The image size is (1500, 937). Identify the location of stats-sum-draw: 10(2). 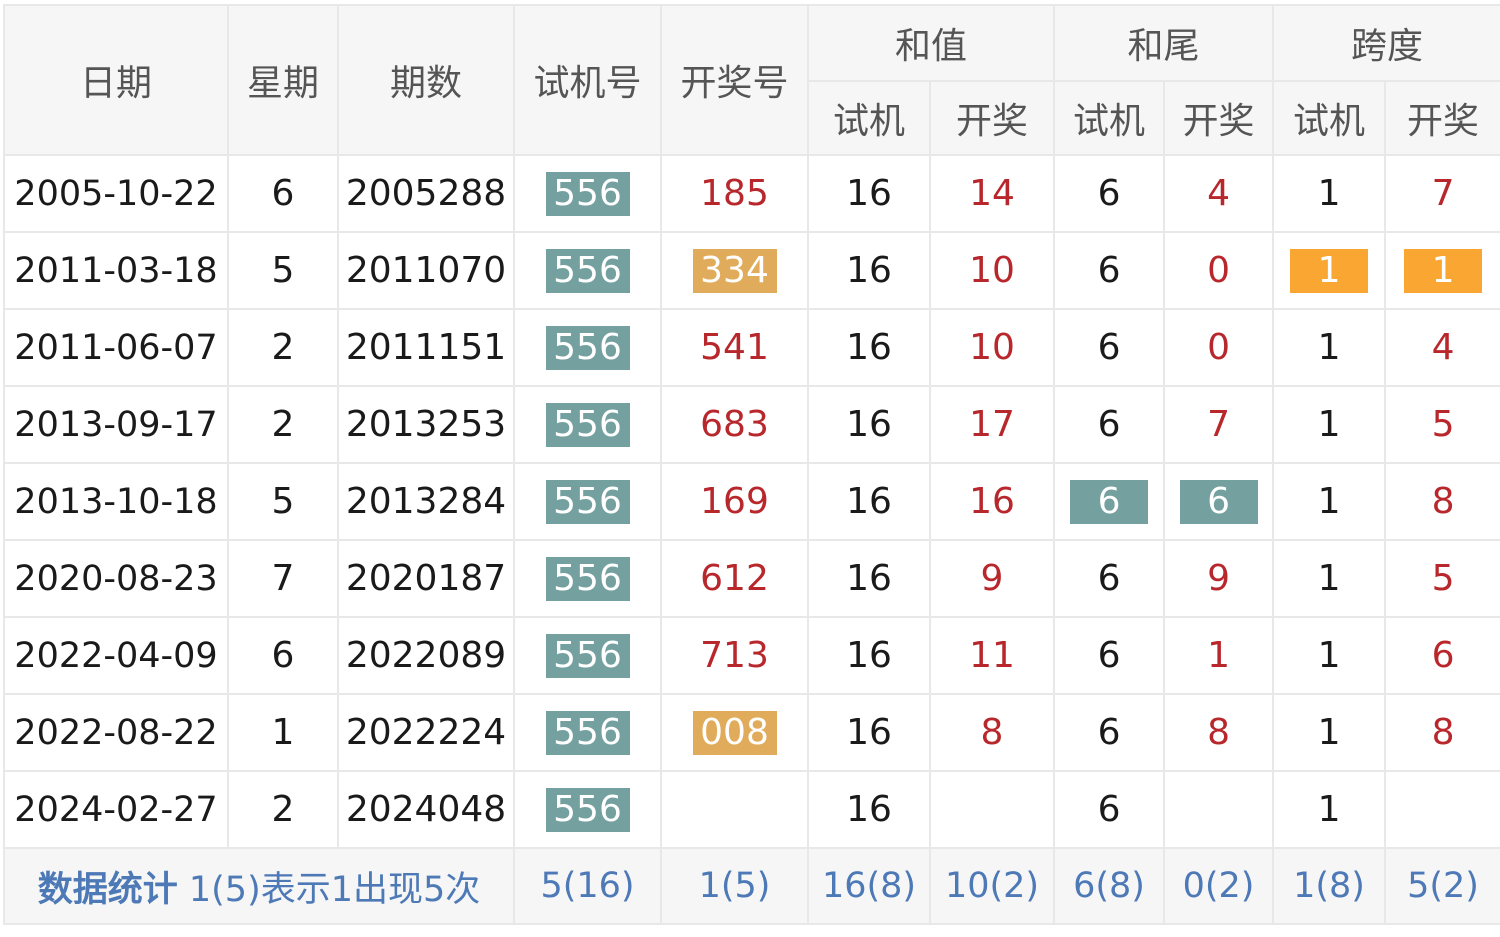
(992, 886).